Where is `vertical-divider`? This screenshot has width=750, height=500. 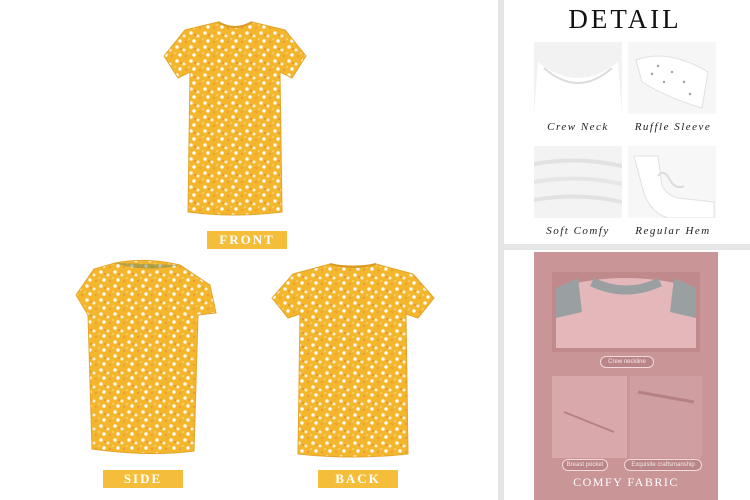
vertical-divider is located at coordinates (501, 250).